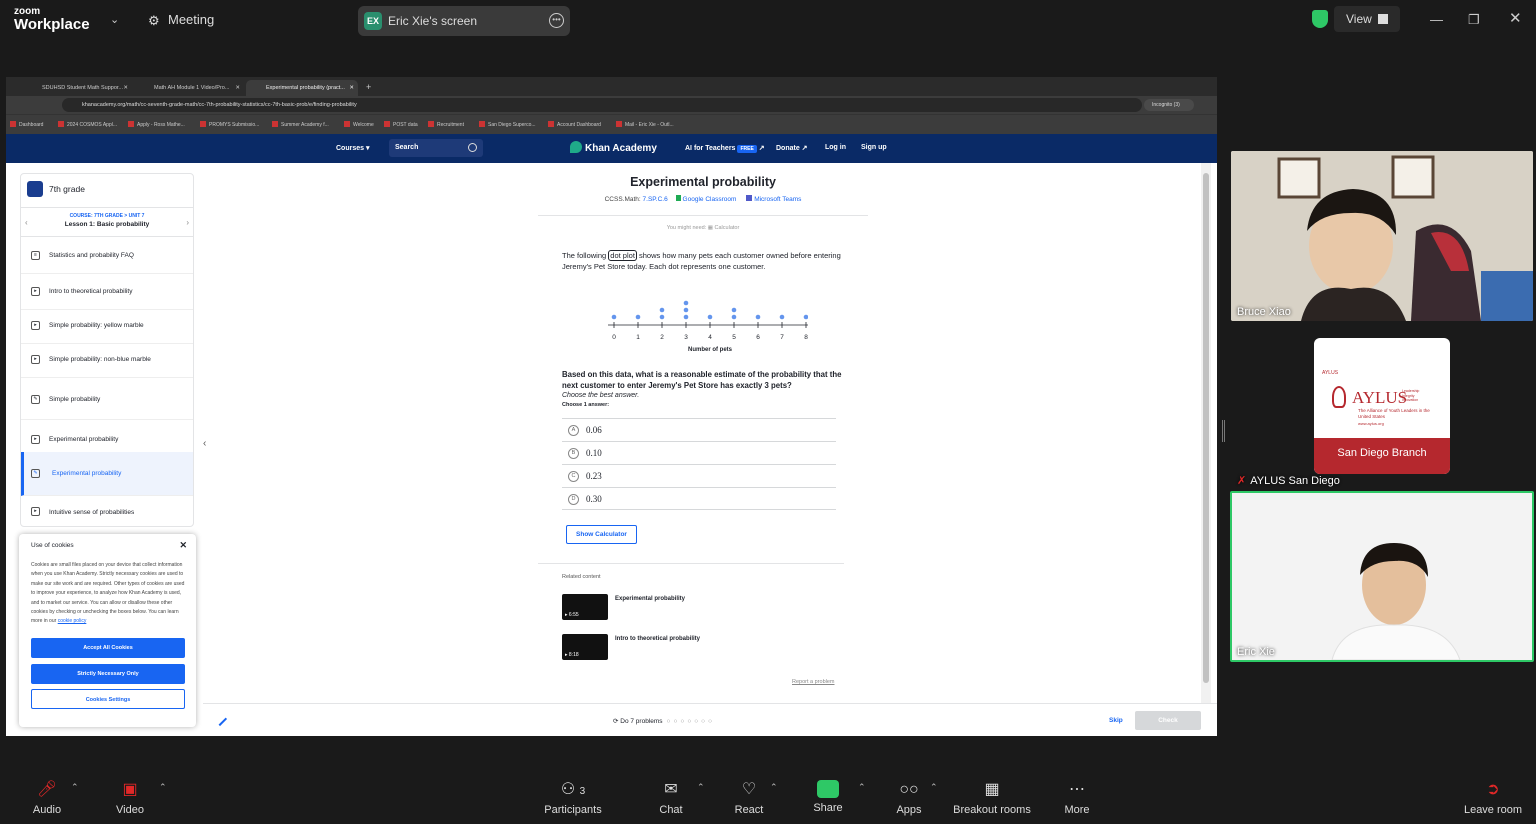 The height and width of the screenshot is (824, 1536). I want to click on collapse-sidebar-icon: ‹, so click(208, 449).